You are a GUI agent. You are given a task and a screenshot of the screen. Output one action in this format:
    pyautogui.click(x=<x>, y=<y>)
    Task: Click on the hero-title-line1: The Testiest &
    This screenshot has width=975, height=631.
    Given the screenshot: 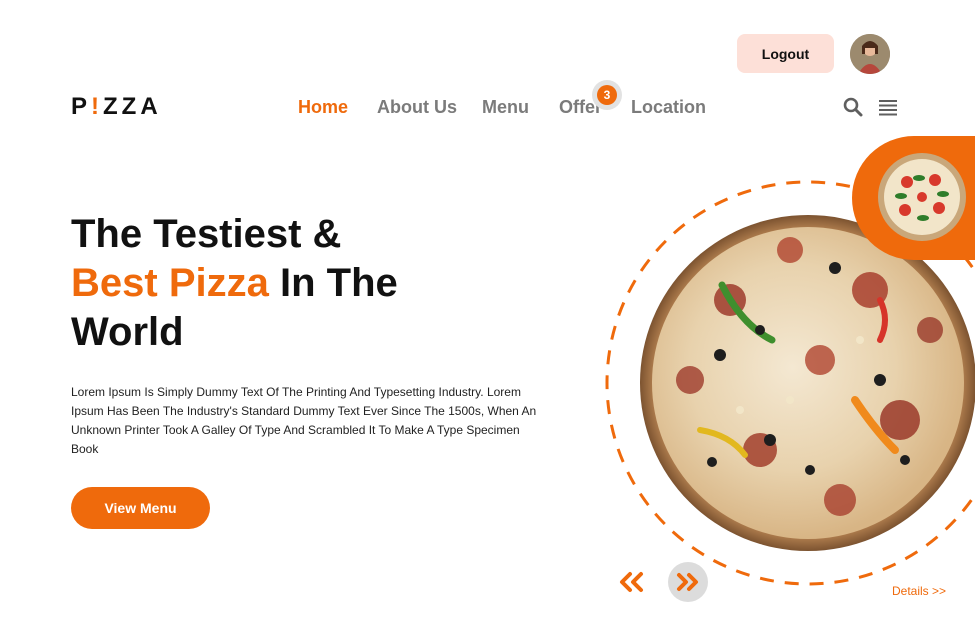 What is the action you would take?
    pyautogui.click(x=206, y=234)
    